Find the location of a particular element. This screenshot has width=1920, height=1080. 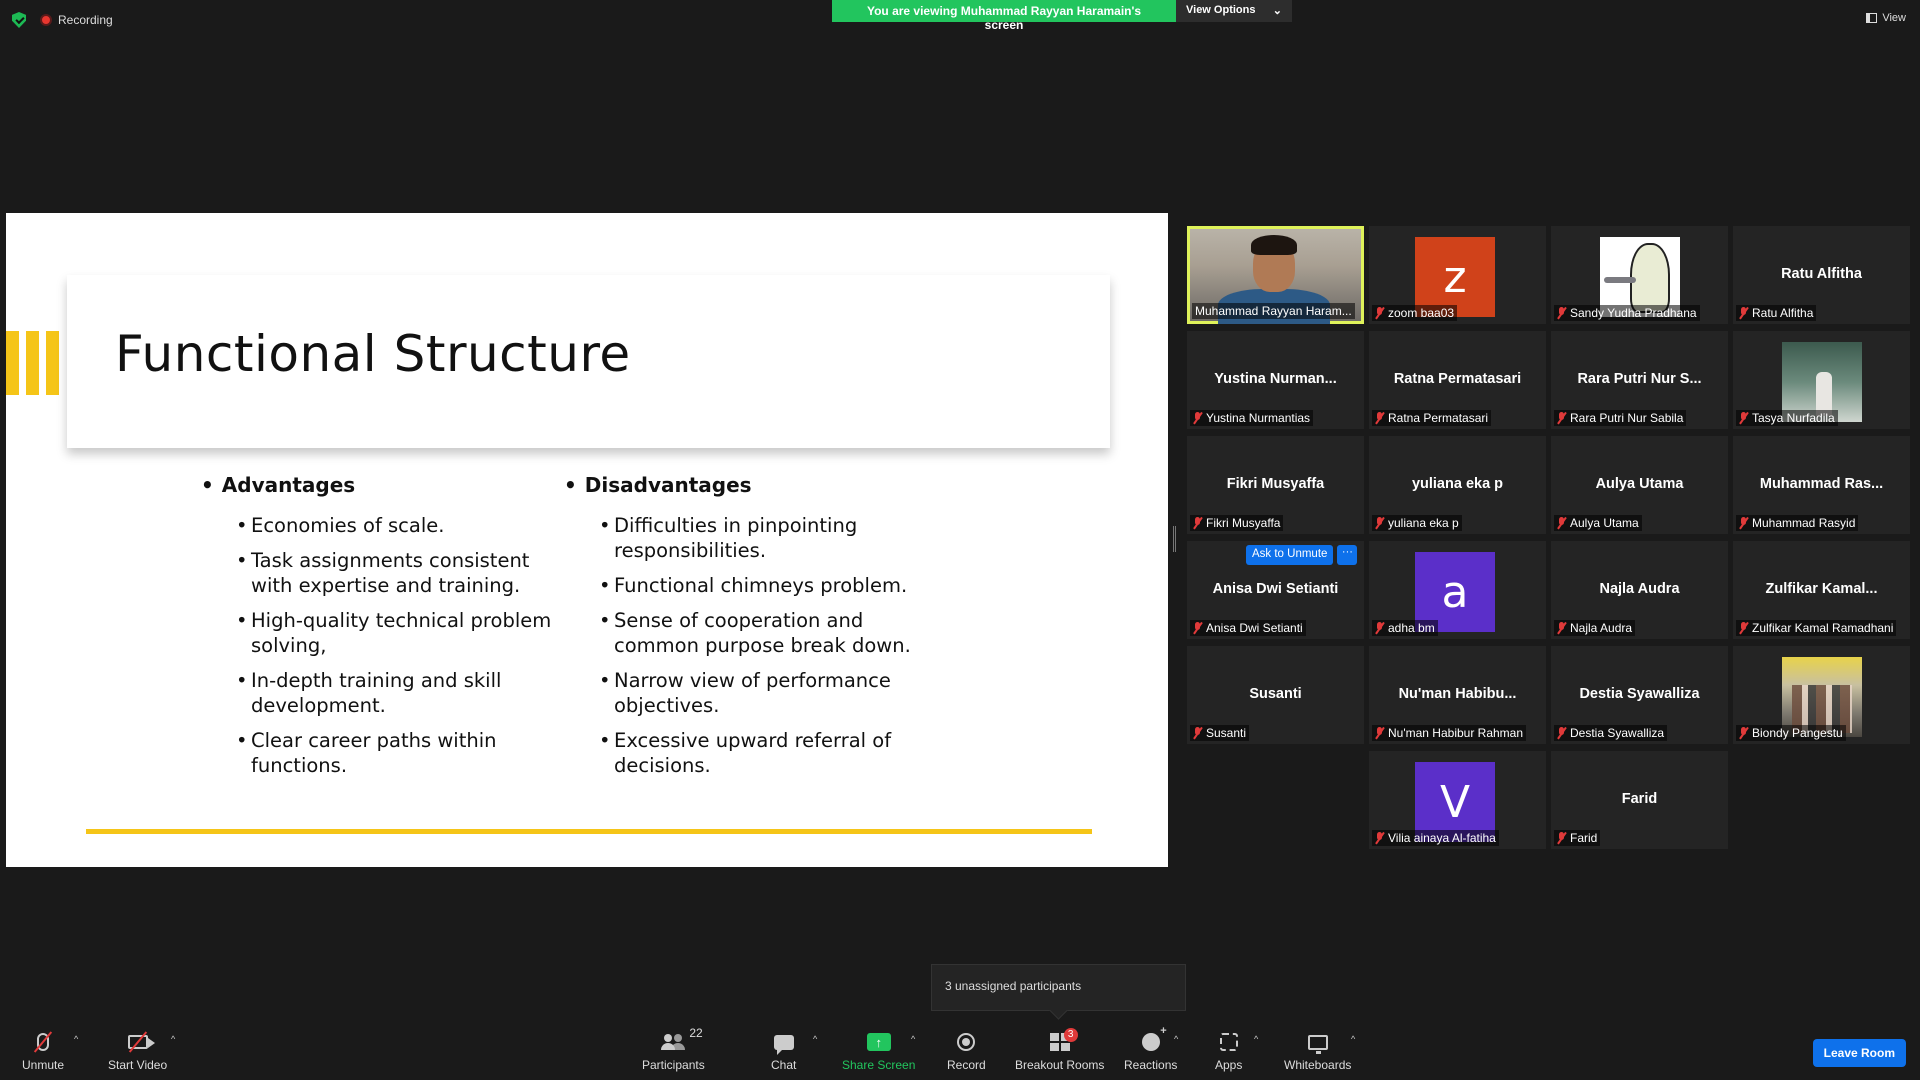

reactions-options-caret: ^ is located at coordinates (1176, 1039).